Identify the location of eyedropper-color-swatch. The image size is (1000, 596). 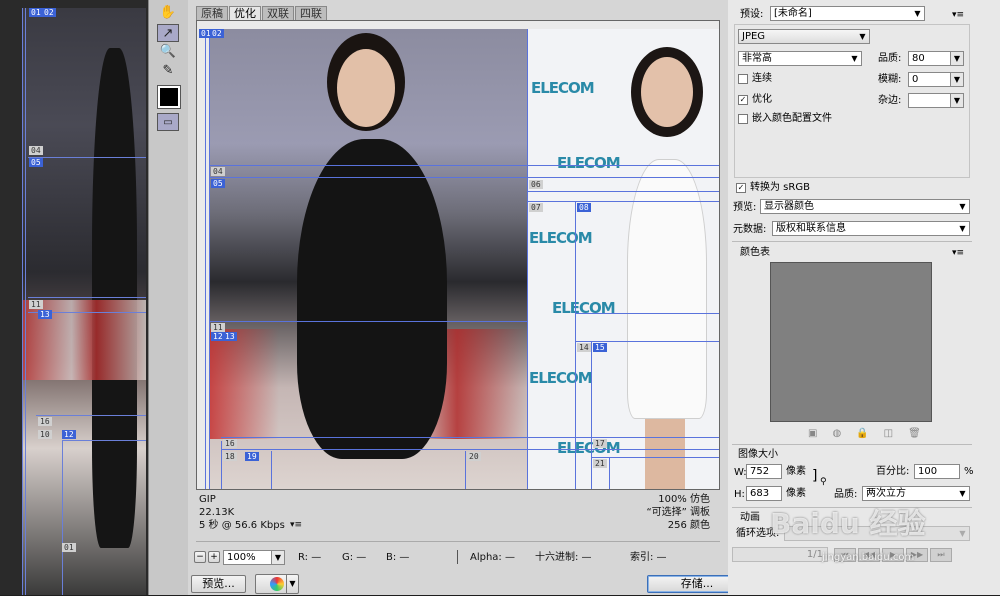
(169, 97).